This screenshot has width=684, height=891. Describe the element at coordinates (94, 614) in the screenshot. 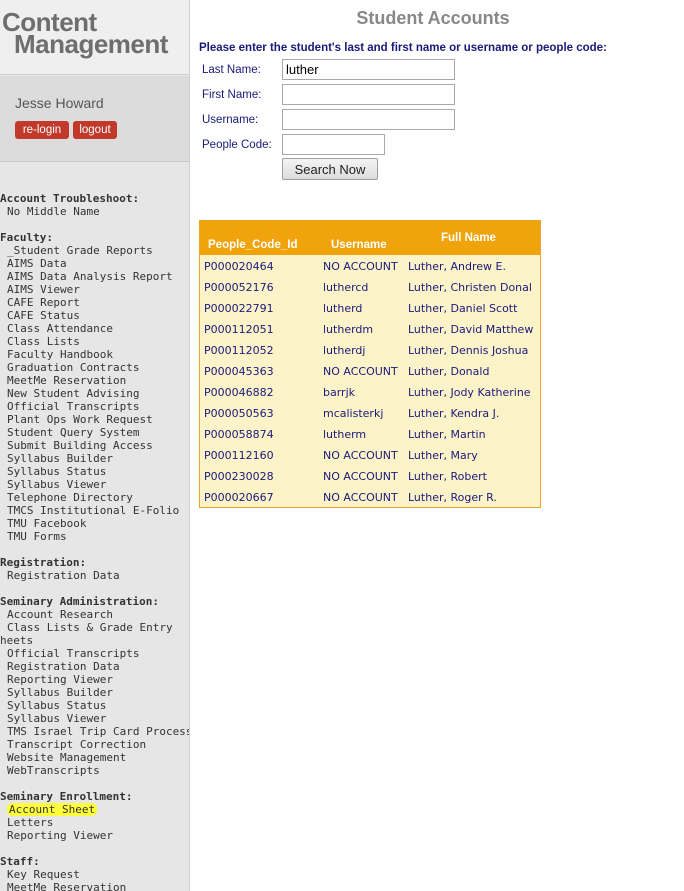

I see `menu-item-account-research: Account Research` at that location.